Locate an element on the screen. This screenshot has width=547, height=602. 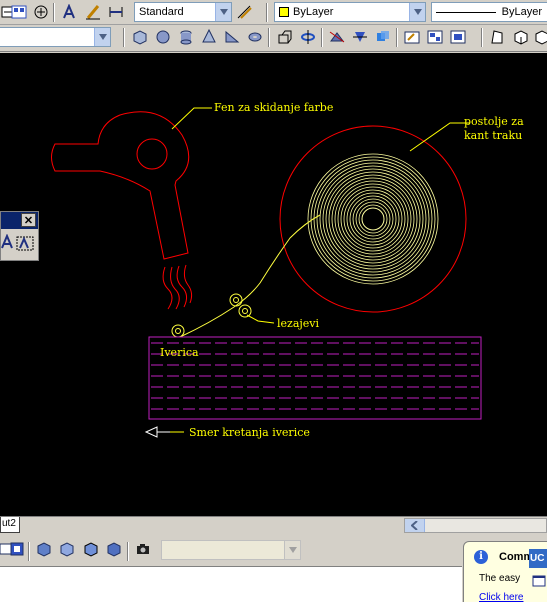
label-bearings: lezajevi is located at coordinates (298, 323).